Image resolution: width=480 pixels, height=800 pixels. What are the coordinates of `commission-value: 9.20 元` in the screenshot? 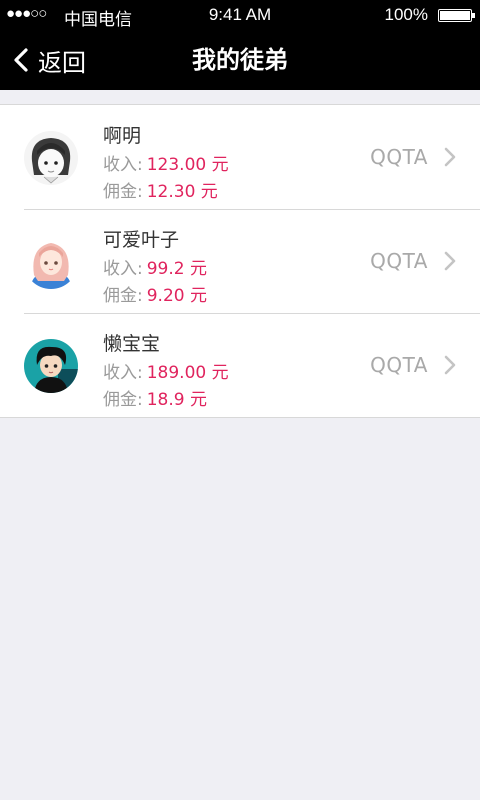 It's located at (176, 296).